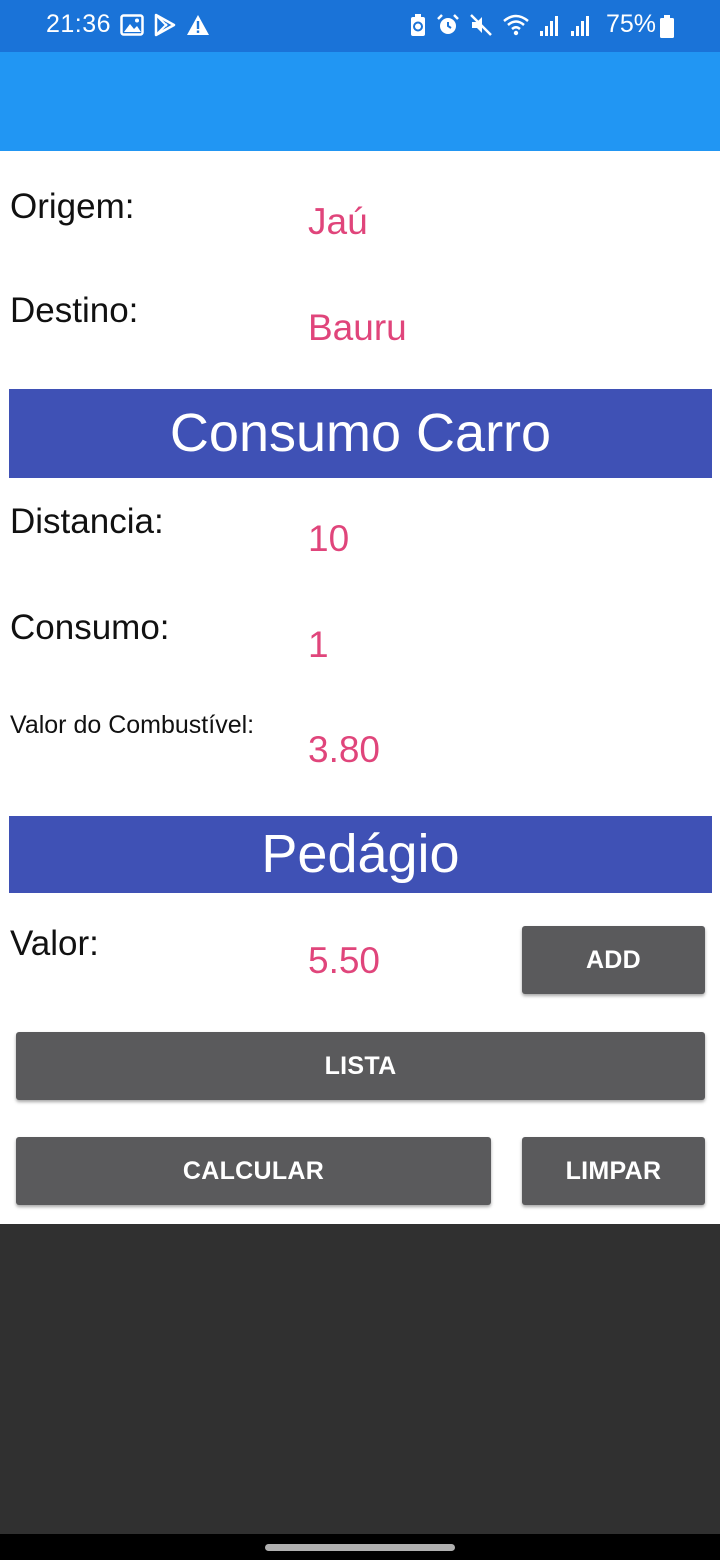  I want to click on status-bar: 21:36 75%, so click(360, 26).